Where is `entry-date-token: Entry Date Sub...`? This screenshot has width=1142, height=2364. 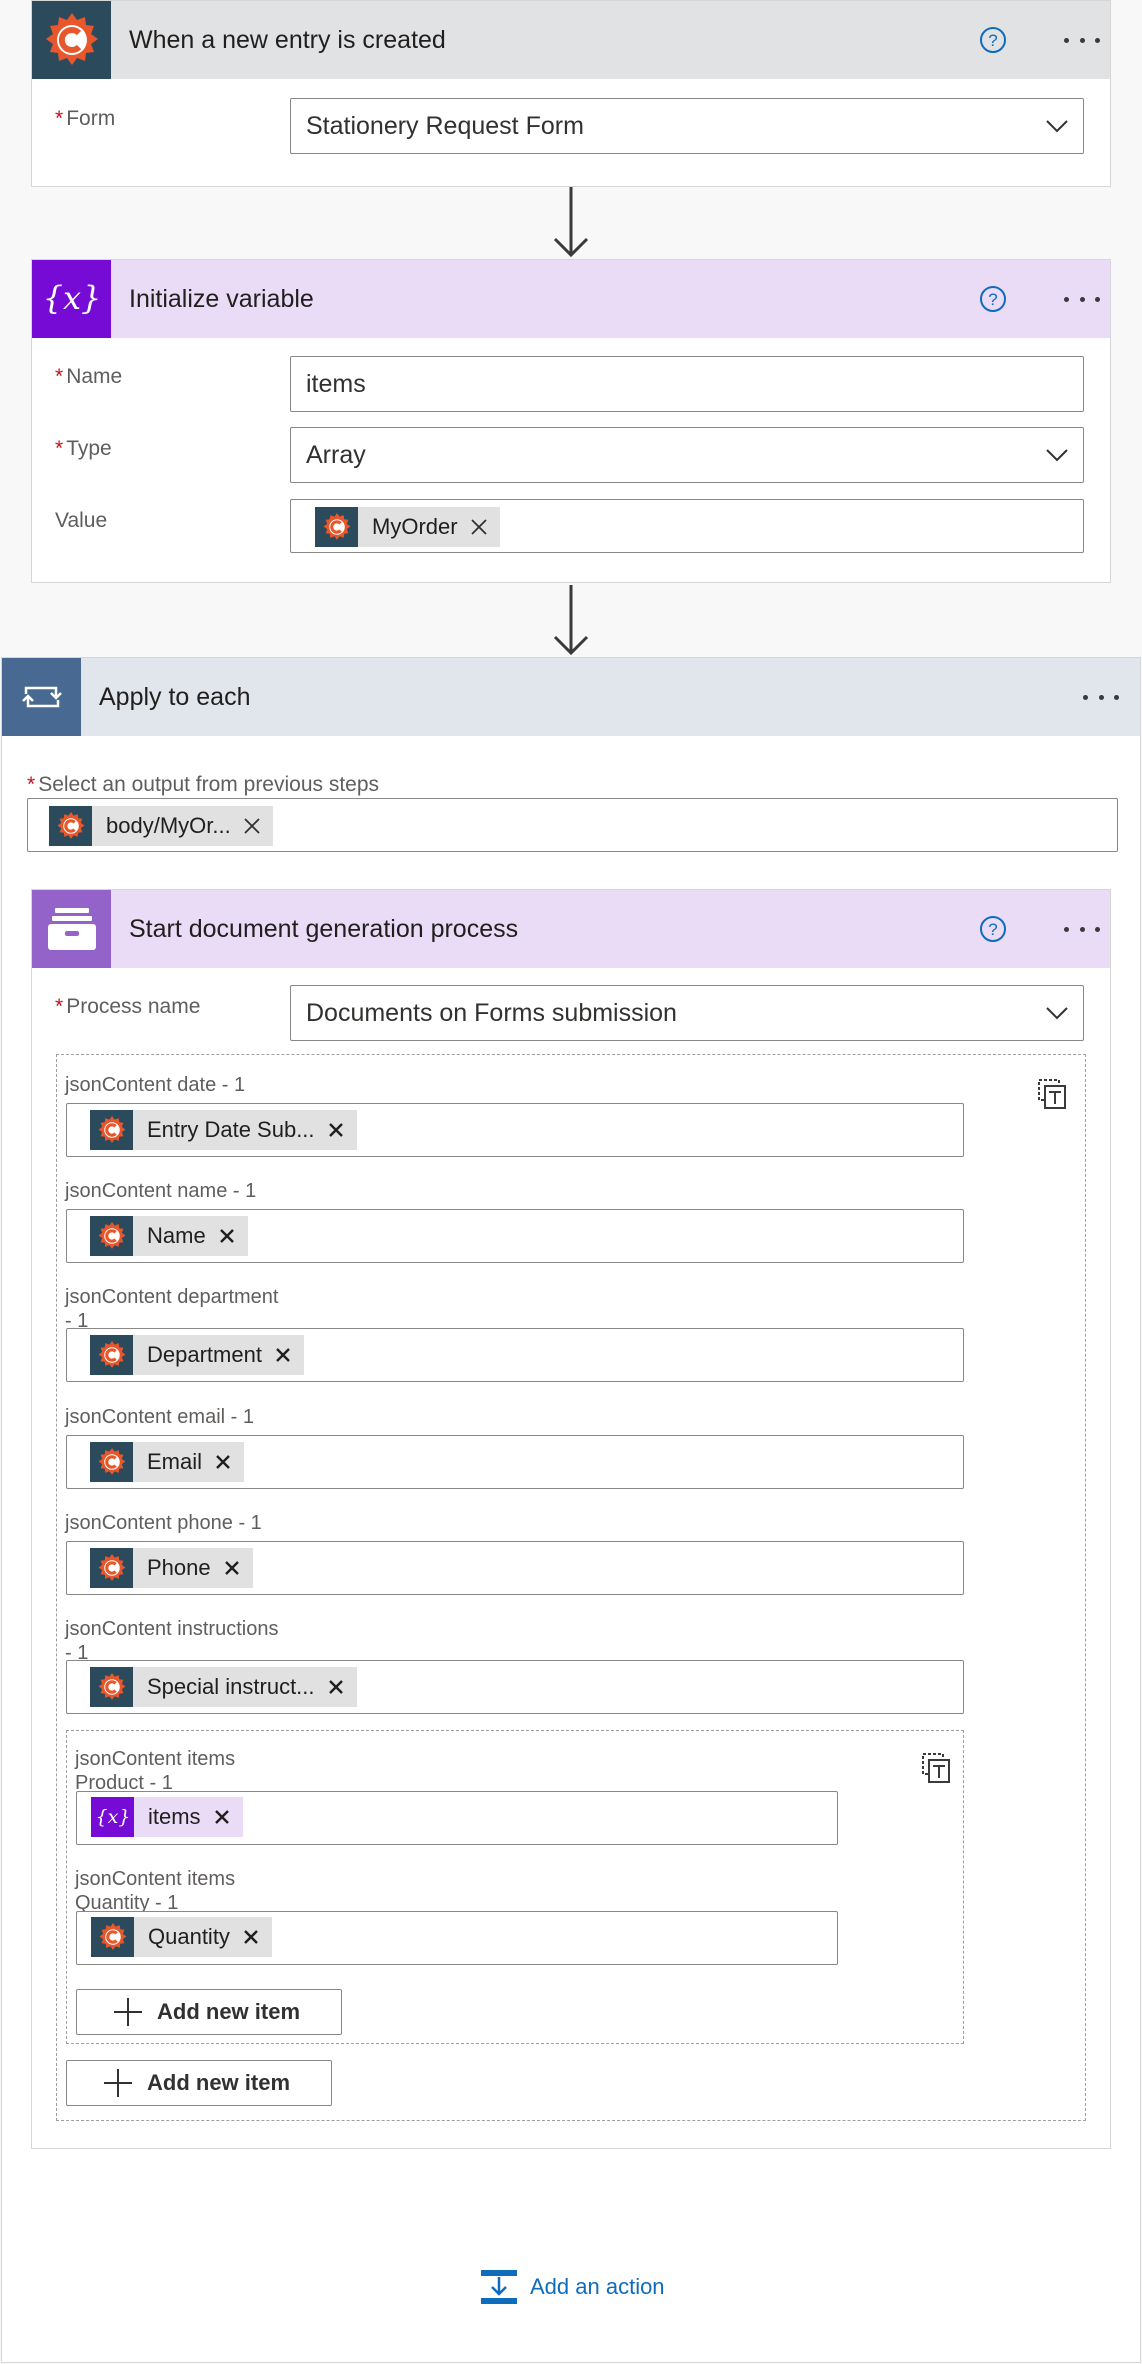
entry-date-token: Entry Date Sub... is located at coordinates (223, 1130).